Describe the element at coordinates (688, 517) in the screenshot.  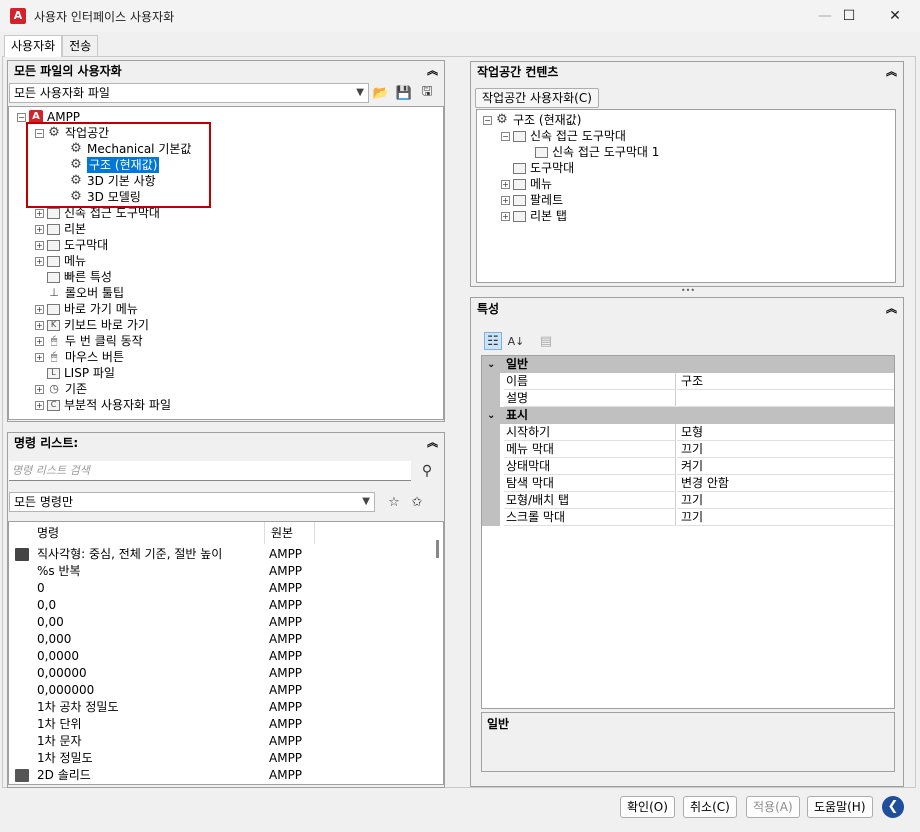
I see `property-row: 스크롤 막대 끄기` at that location.